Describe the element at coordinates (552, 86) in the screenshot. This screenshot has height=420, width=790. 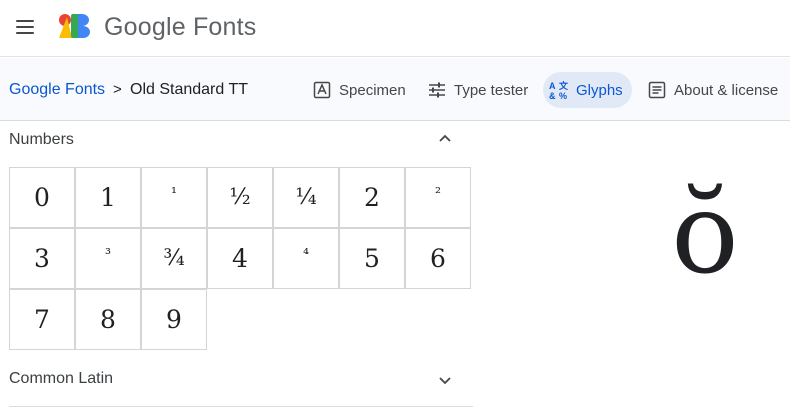
I see `svg-text: A` at that location.